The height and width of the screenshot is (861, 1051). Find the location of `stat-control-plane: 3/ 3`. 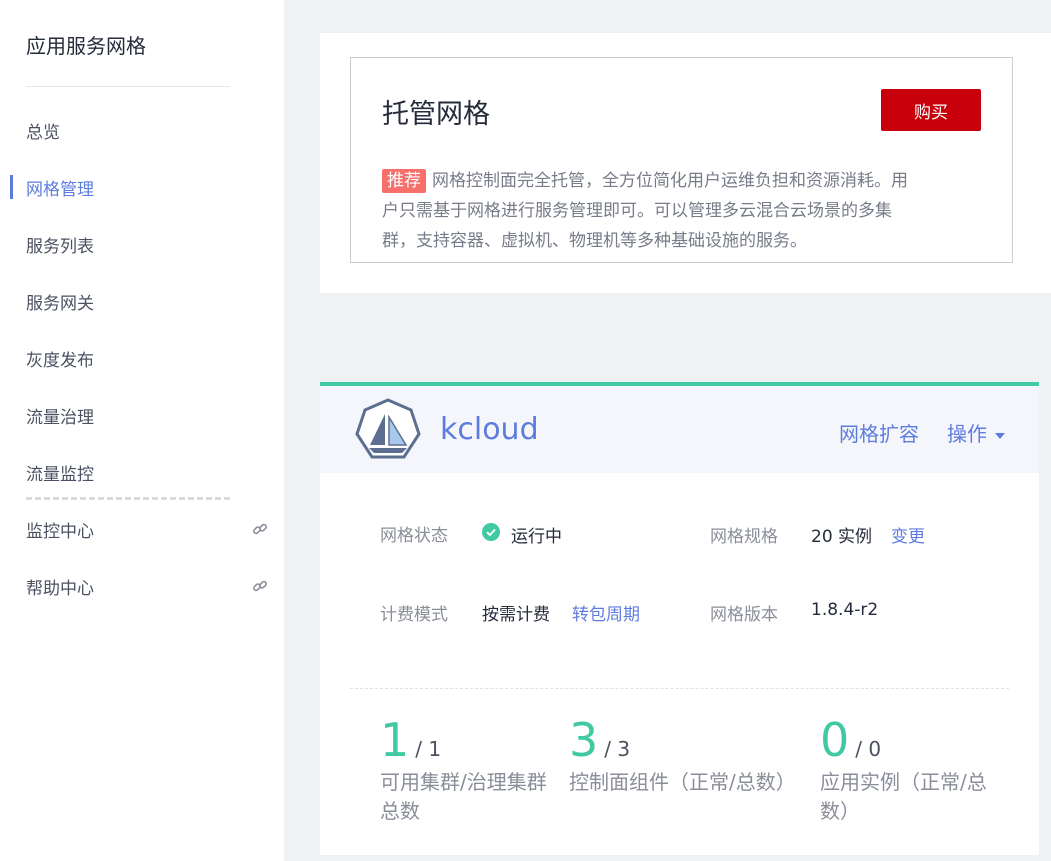

stat-control-plane: 3/ 3 is located at coordinates (599, 740).